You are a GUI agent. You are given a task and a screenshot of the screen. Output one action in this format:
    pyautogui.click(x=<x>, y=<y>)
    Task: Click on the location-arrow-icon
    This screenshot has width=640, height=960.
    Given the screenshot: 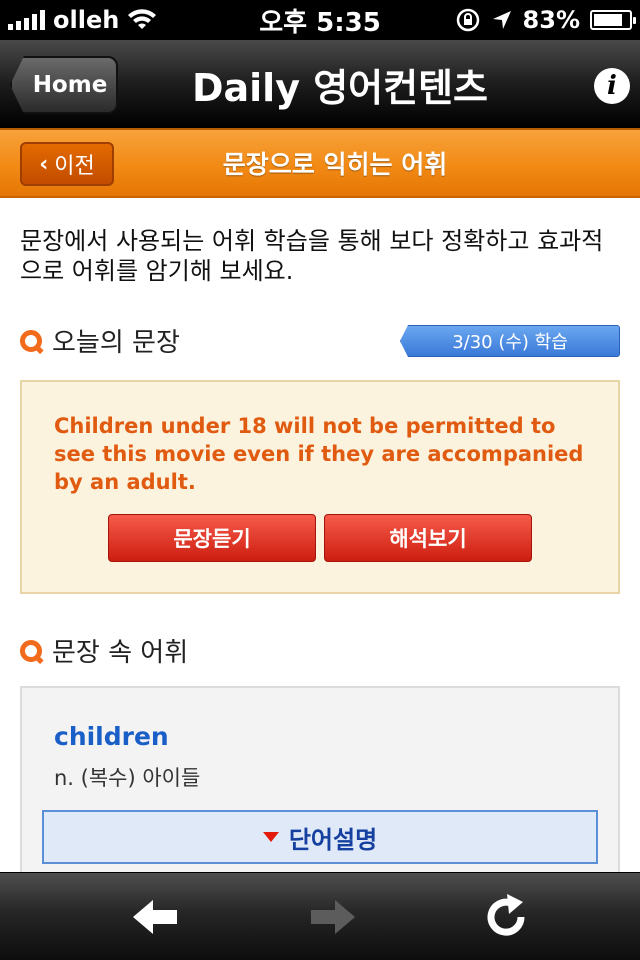 What is the action you would take?
    pyautogui.click(x=501, y=20)
    